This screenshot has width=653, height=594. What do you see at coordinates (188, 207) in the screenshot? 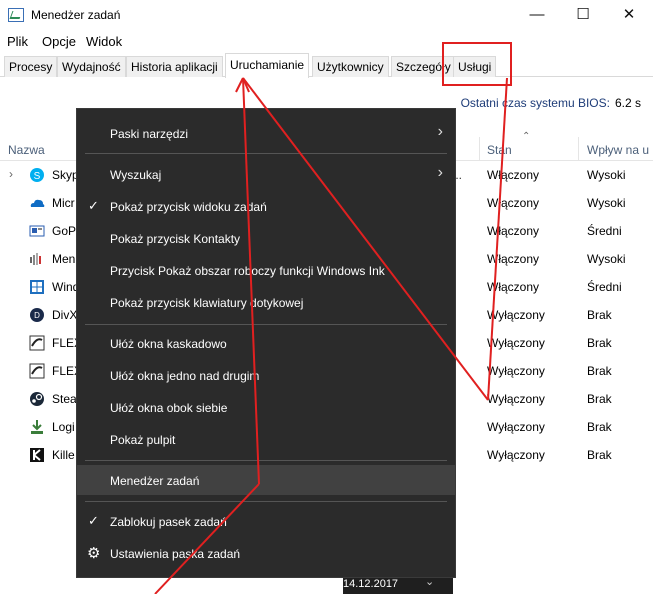
I see `menu-item-label: Pokaż przycisk widoku zadań` at bounding box center [188, 207].